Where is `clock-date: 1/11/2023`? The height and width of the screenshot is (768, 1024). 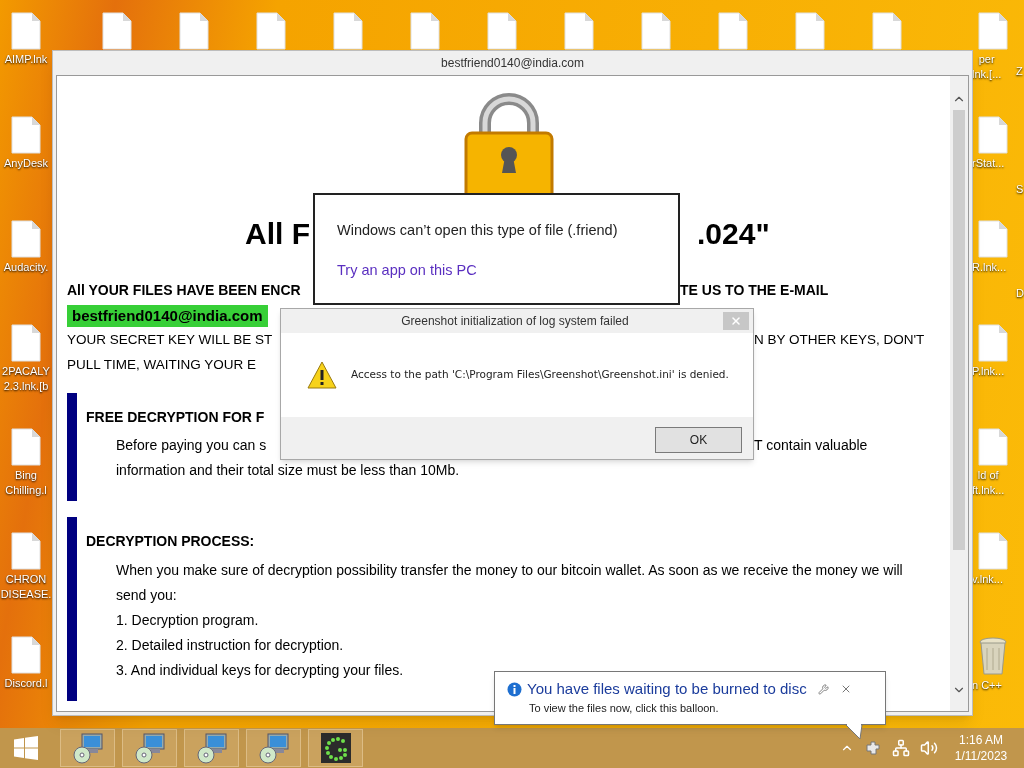 clock-date: 1/11/2023 is located at coordinates (981, 756).